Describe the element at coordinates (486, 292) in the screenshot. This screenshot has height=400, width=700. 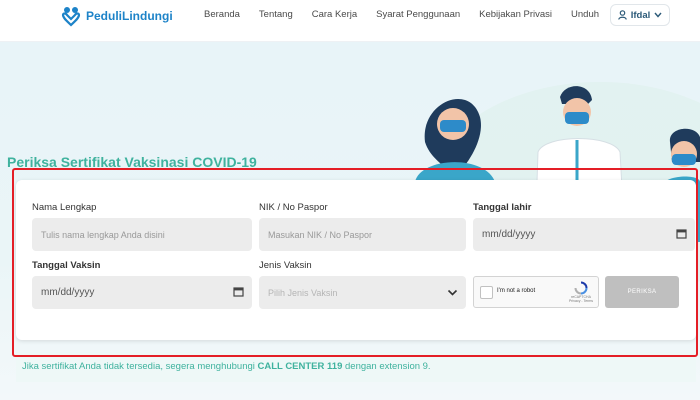
I see `recaptcha-checkbox` at that location.